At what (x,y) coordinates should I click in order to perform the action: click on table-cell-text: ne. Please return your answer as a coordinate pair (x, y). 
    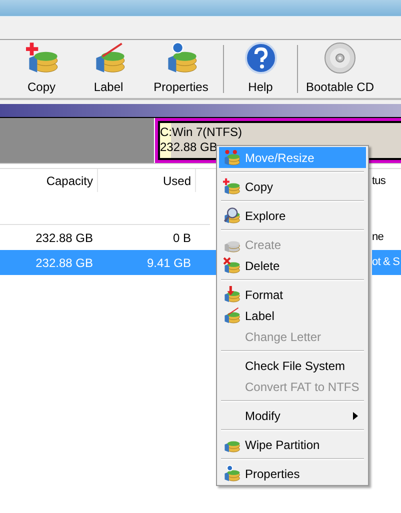
    Looking at the image, I should click on (378, 238).